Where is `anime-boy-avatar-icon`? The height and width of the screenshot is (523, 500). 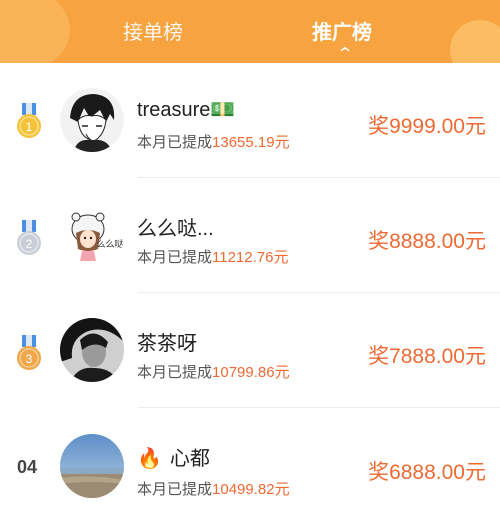
anime-boy-avatar-icon is located at coordinates (92, 120).